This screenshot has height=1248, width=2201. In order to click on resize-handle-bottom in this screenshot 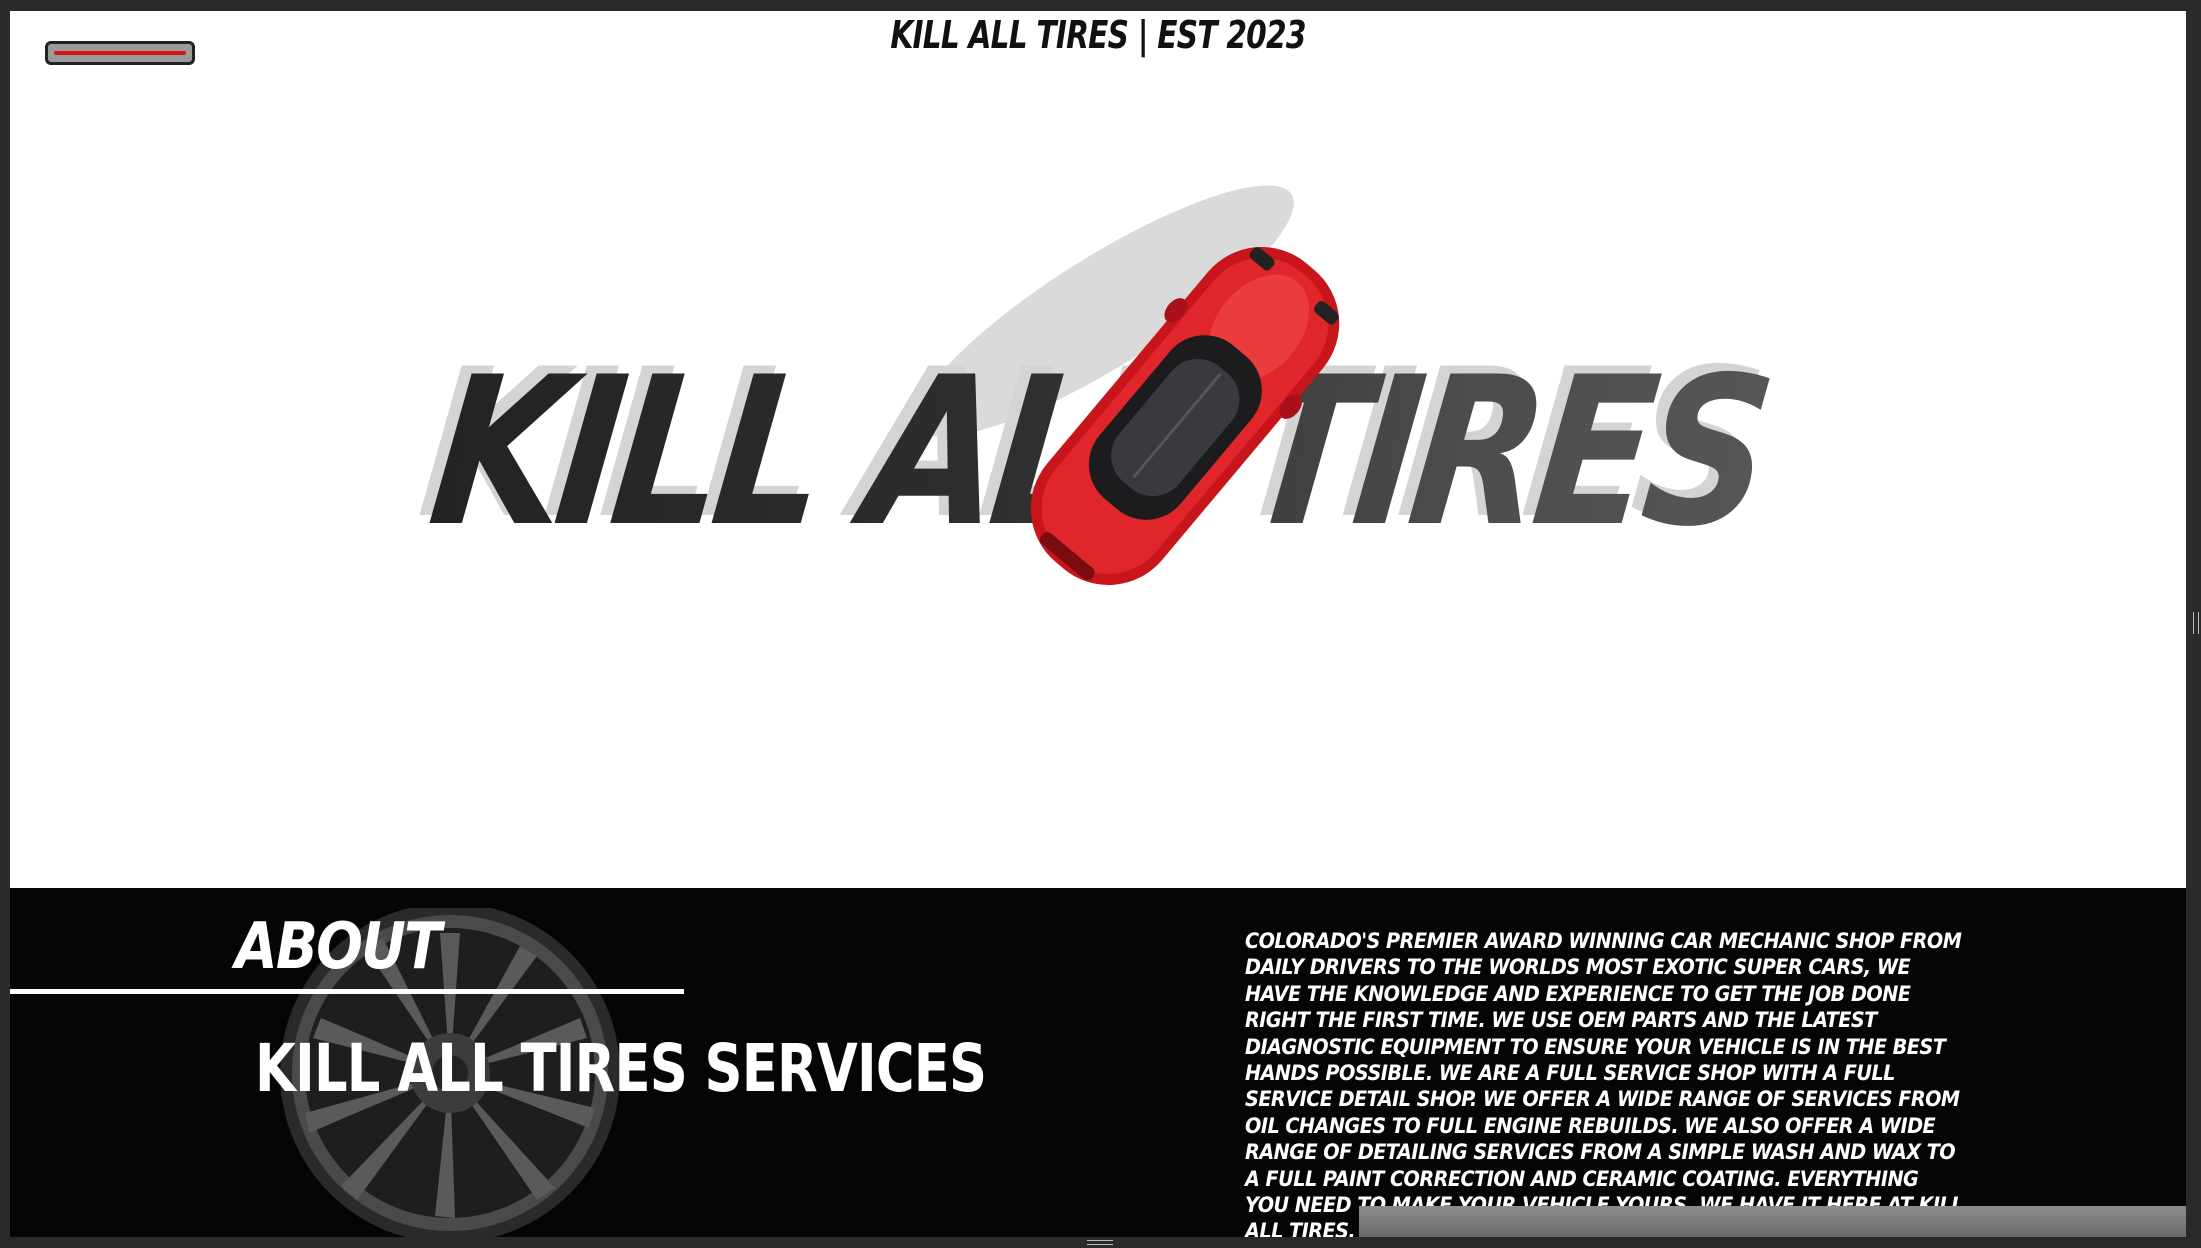, I will do `click(1100, 1242)`.